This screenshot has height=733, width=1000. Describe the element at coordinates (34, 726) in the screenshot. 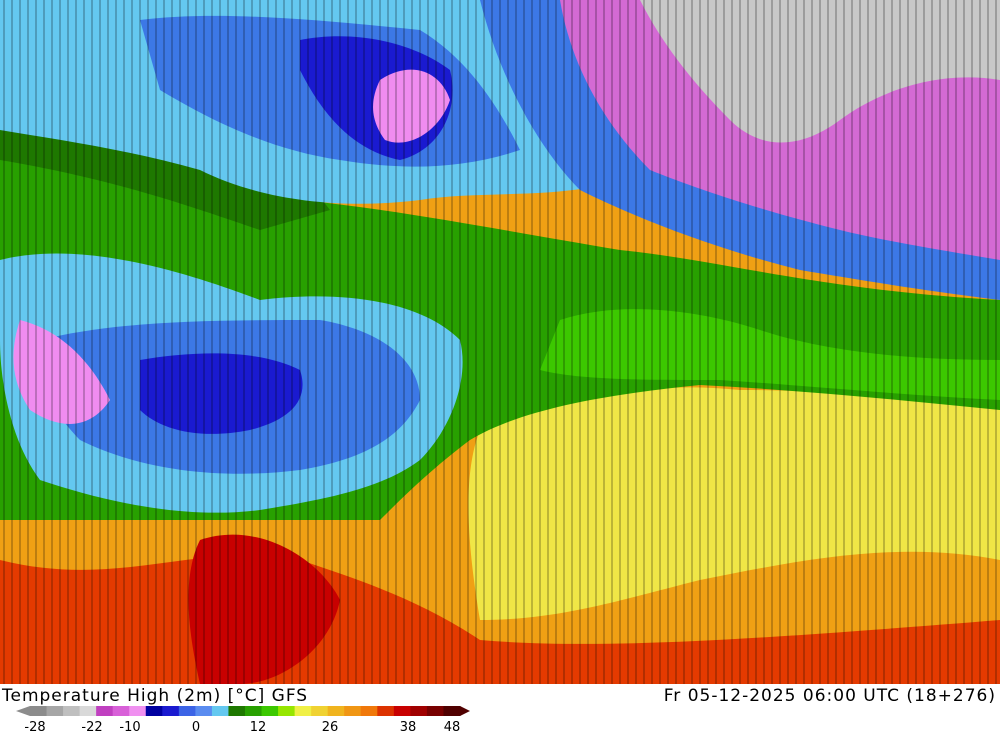

I see `colorbar-tick-label: -28` at that location.